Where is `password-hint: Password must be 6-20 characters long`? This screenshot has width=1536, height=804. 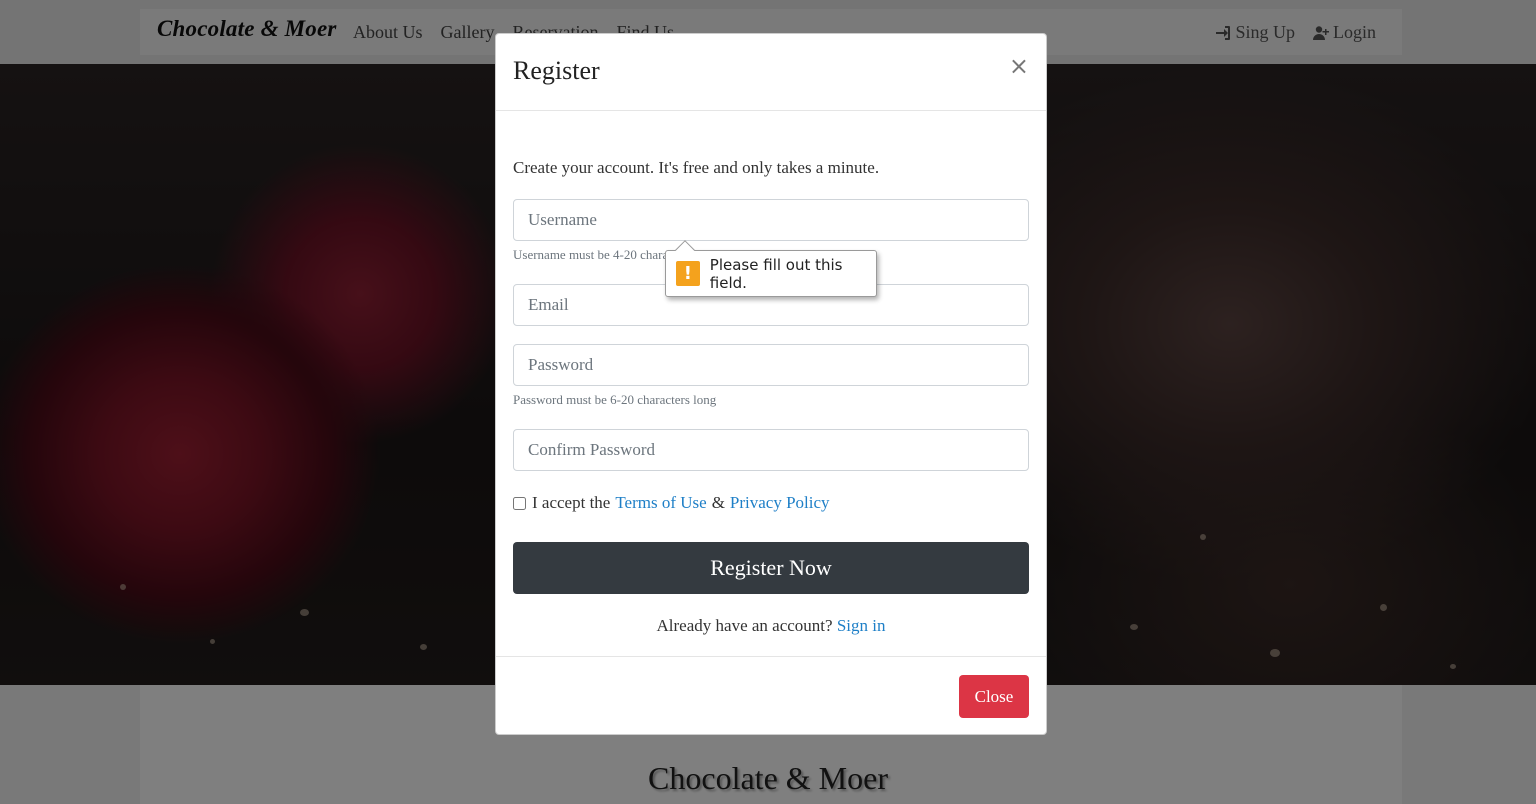
password-hint: Password must be 6-20 characters long is located at coordinates (615, 399).